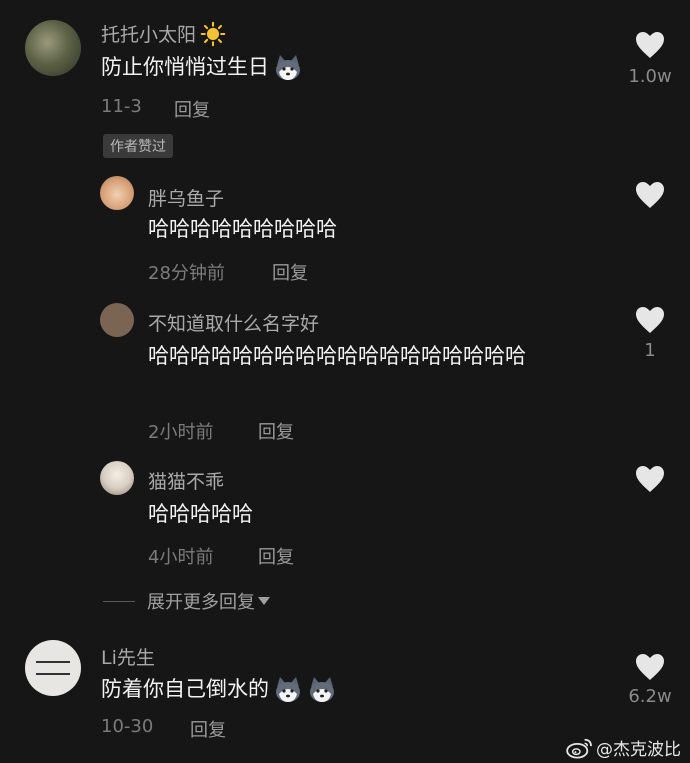 The image size is (690, 763). Describe the element at coordinates (650, 696) in the screenshot. I see `like-count: 6.2w` at that location.